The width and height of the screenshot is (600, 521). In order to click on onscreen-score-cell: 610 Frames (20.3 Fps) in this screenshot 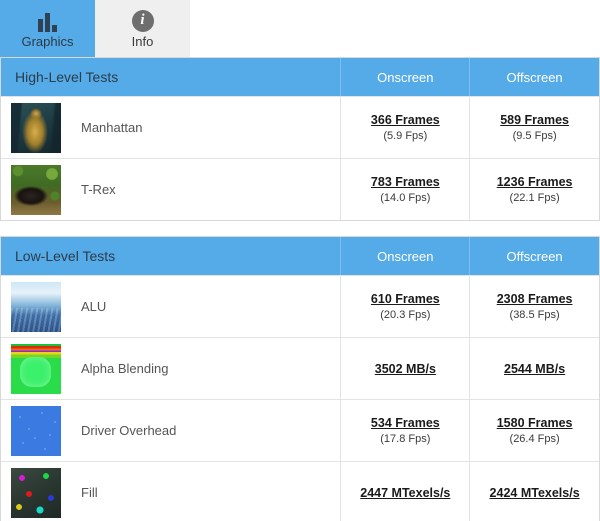, I will do `click(404, 306)`.